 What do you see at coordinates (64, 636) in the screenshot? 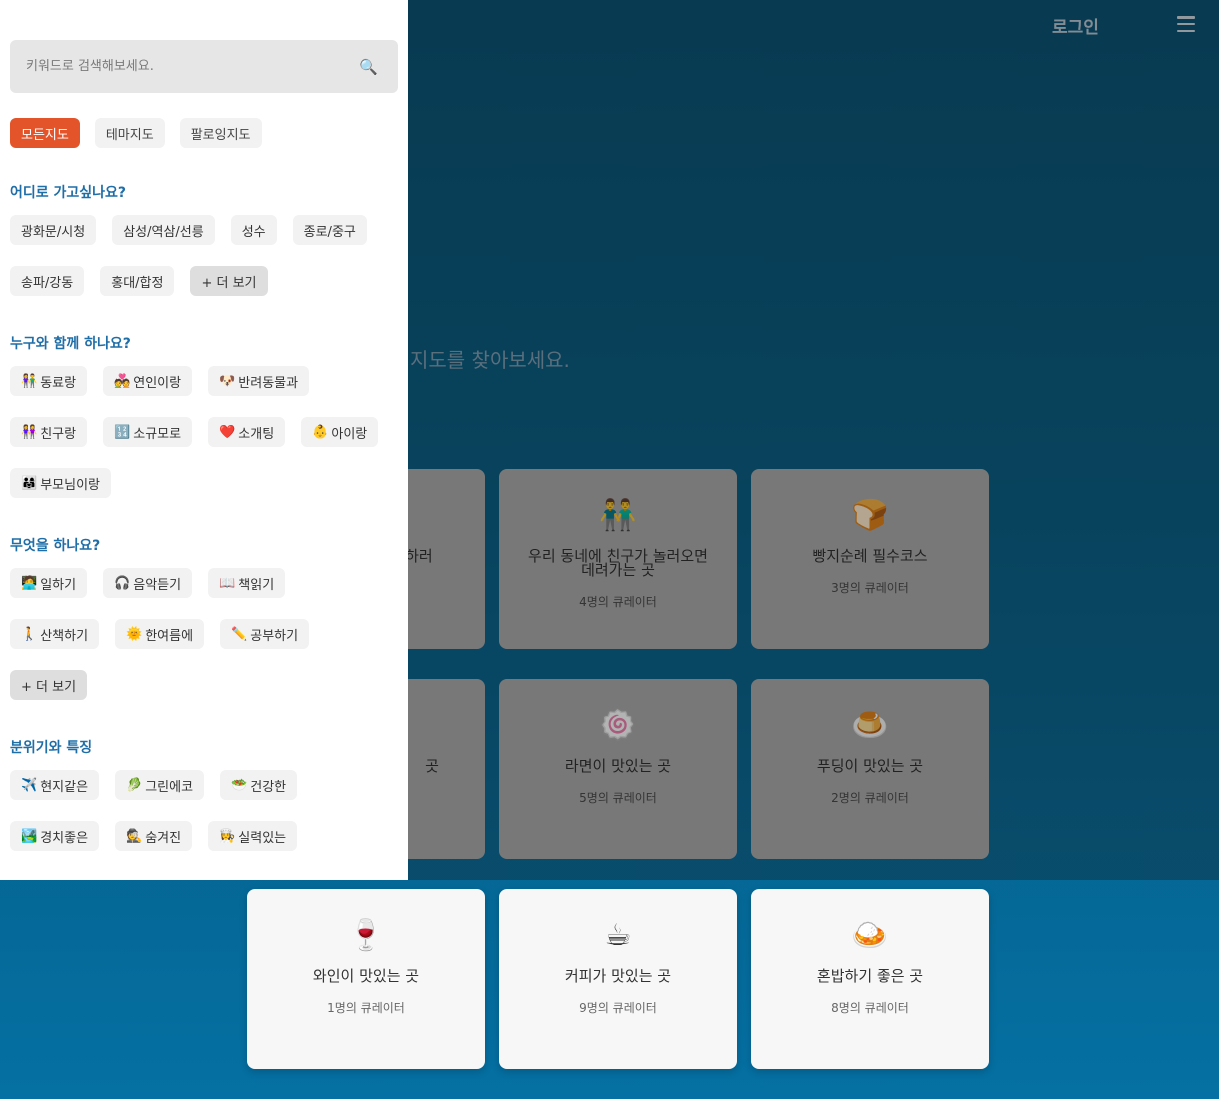
I see `chip-label: 산책하기` at bounding box center [64, 636].